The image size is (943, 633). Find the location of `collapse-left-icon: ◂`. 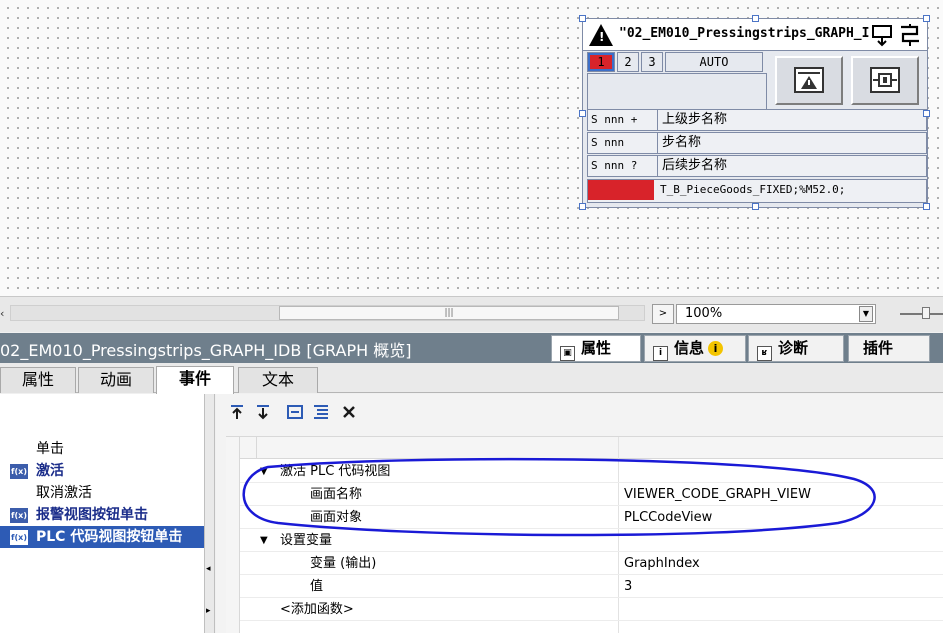

collapse-left-icon: ◂ is located at coordinates (208, 569).